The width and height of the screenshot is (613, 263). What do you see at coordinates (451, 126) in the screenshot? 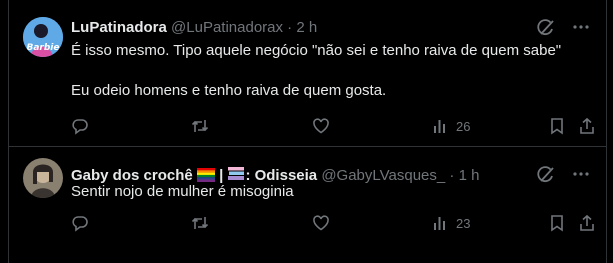
I see `views-button: 26` at bounding box center [451, 126].